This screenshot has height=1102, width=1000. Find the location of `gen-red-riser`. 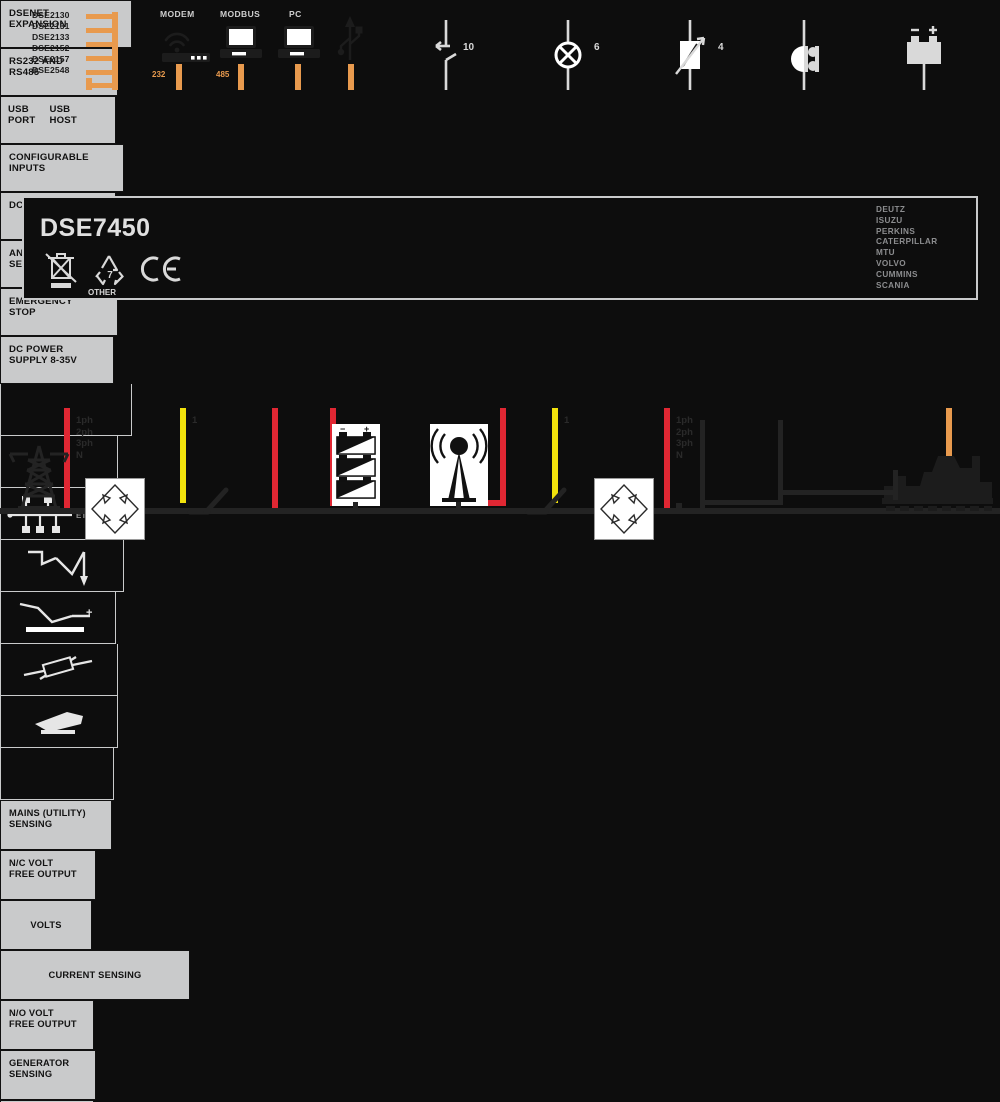

gen-red-riser is located at coordinates (667, 459).